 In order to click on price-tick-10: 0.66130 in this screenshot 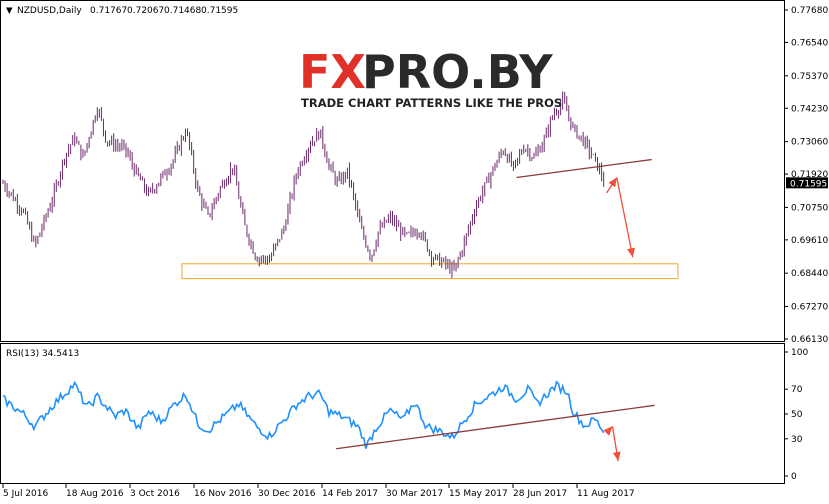, I will do `click(809, 340)`.